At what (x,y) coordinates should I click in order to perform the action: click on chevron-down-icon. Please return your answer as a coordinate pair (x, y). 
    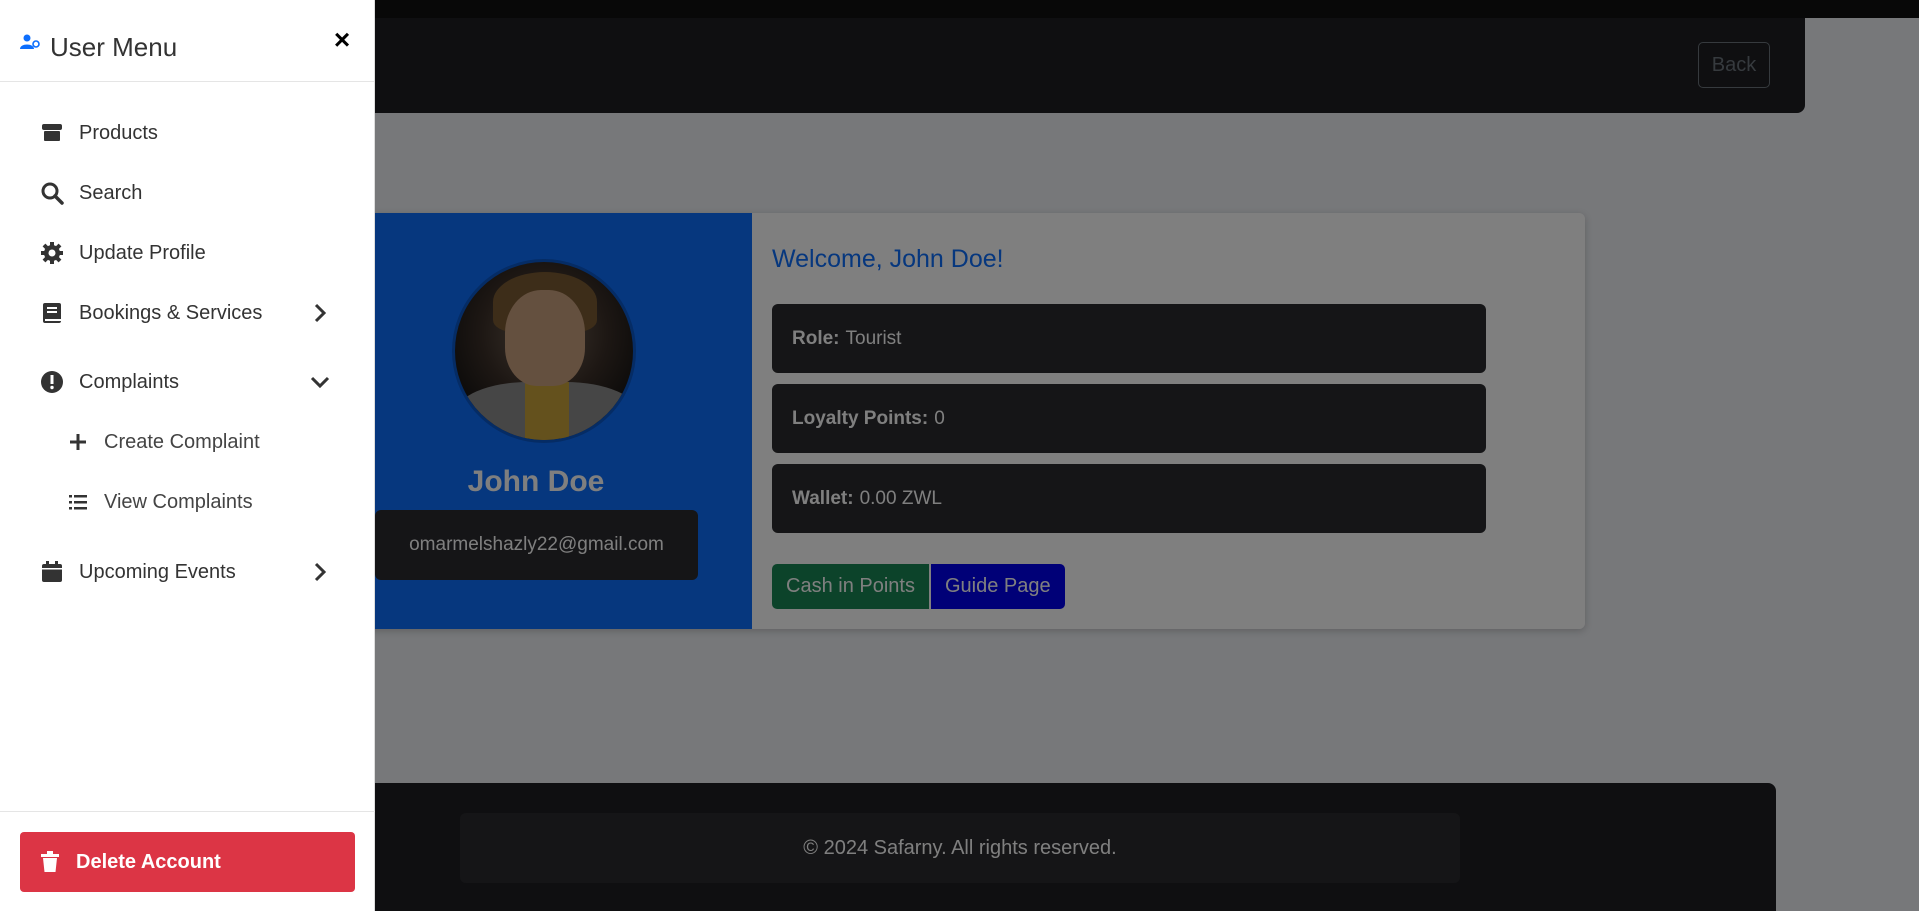
    Looking at the image, I should click on (320, 382).